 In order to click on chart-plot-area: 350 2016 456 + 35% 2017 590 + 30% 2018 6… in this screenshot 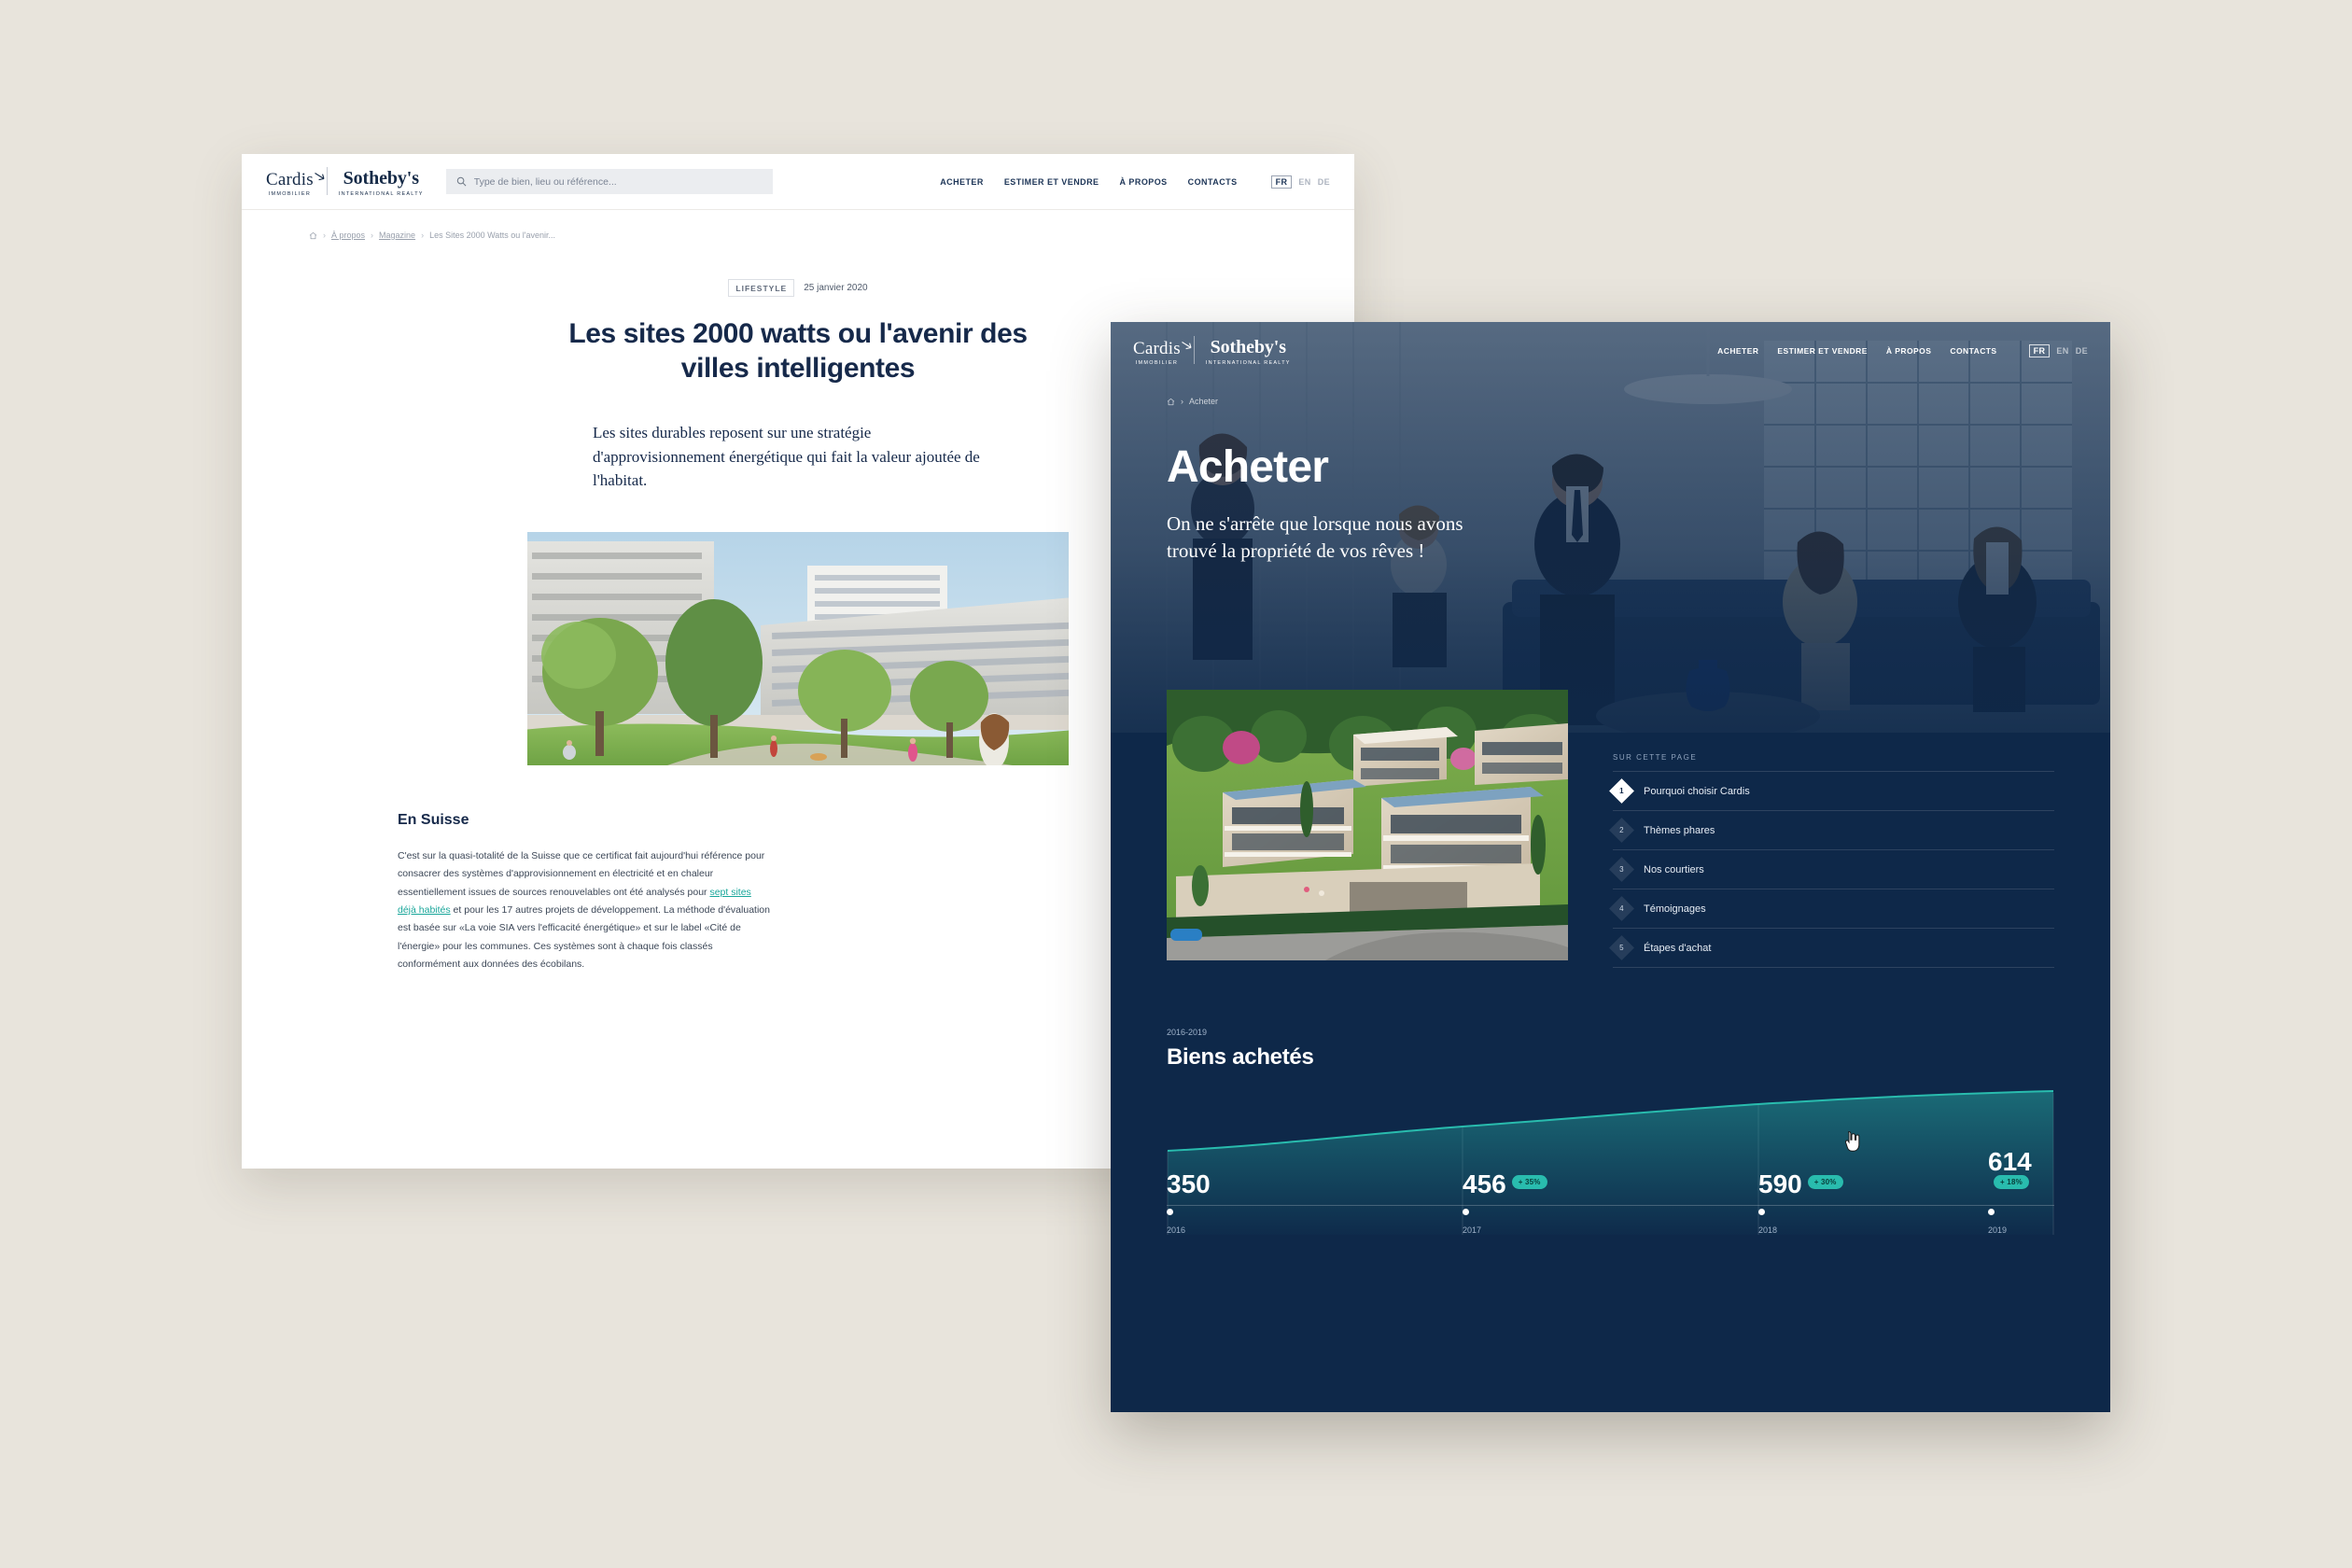, I will do `click(1610, 1160)`.